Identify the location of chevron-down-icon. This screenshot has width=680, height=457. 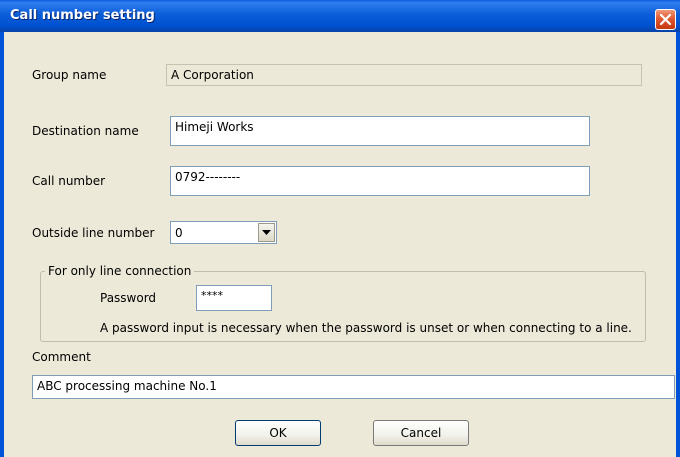
(266, 232).